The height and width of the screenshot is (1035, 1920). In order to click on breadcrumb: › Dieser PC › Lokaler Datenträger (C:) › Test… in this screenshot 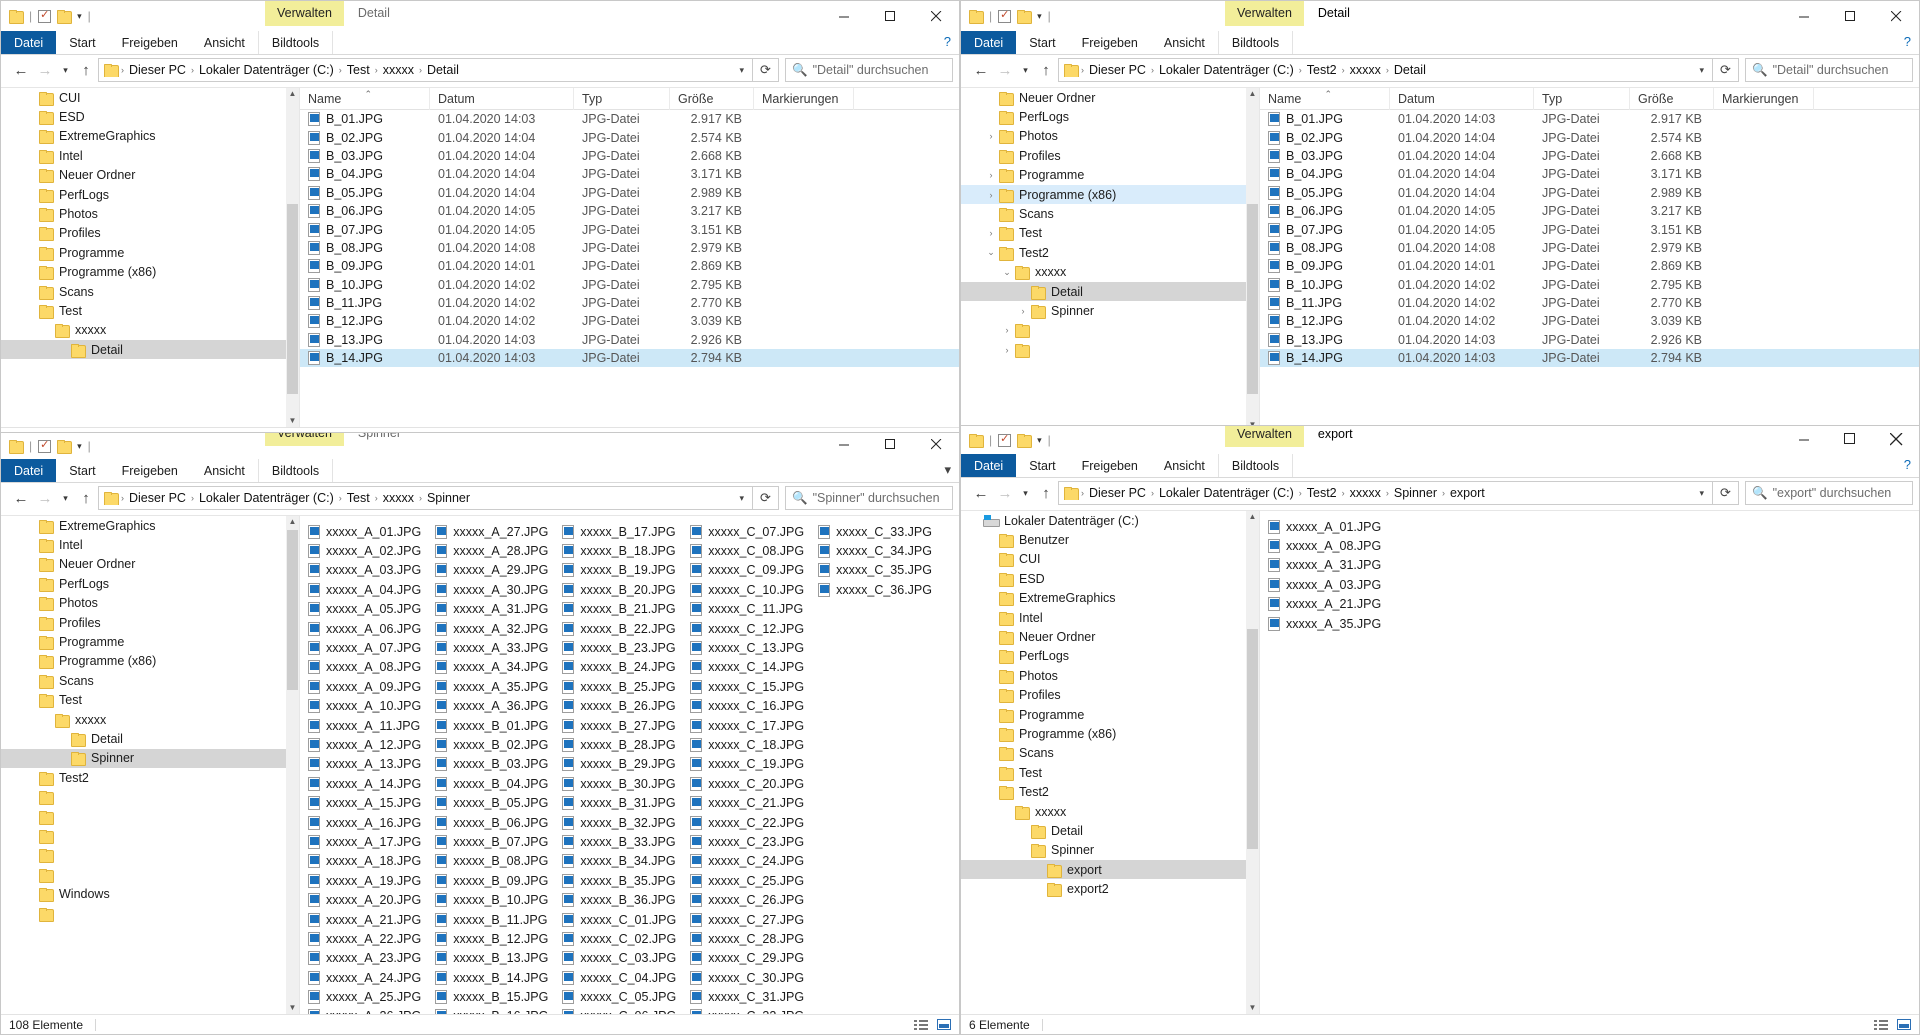, I will do `click(425, 70)`.